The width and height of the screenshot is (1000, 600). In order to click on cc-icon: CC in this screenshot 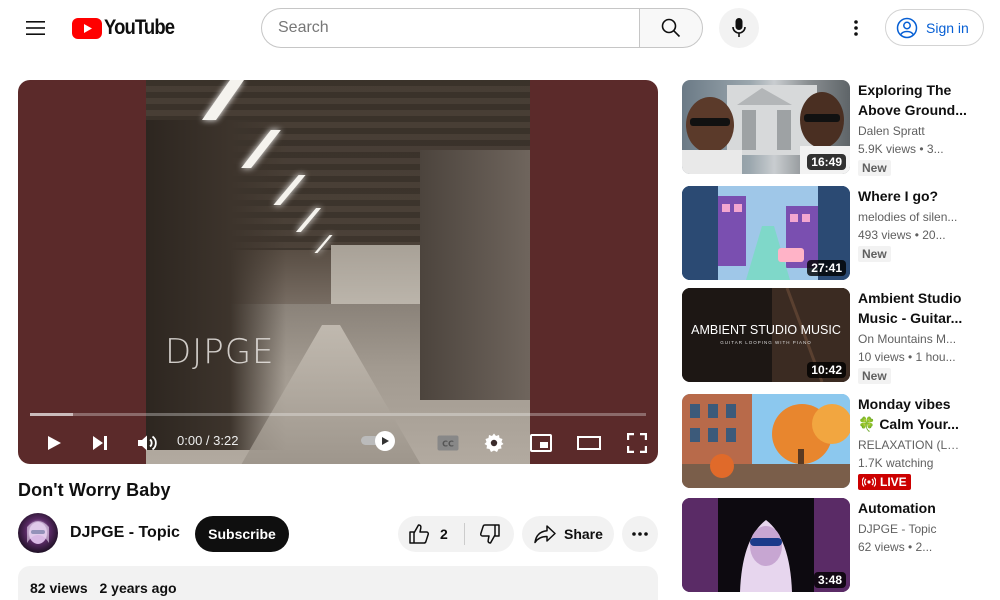, I will do `click(448, 443)`.